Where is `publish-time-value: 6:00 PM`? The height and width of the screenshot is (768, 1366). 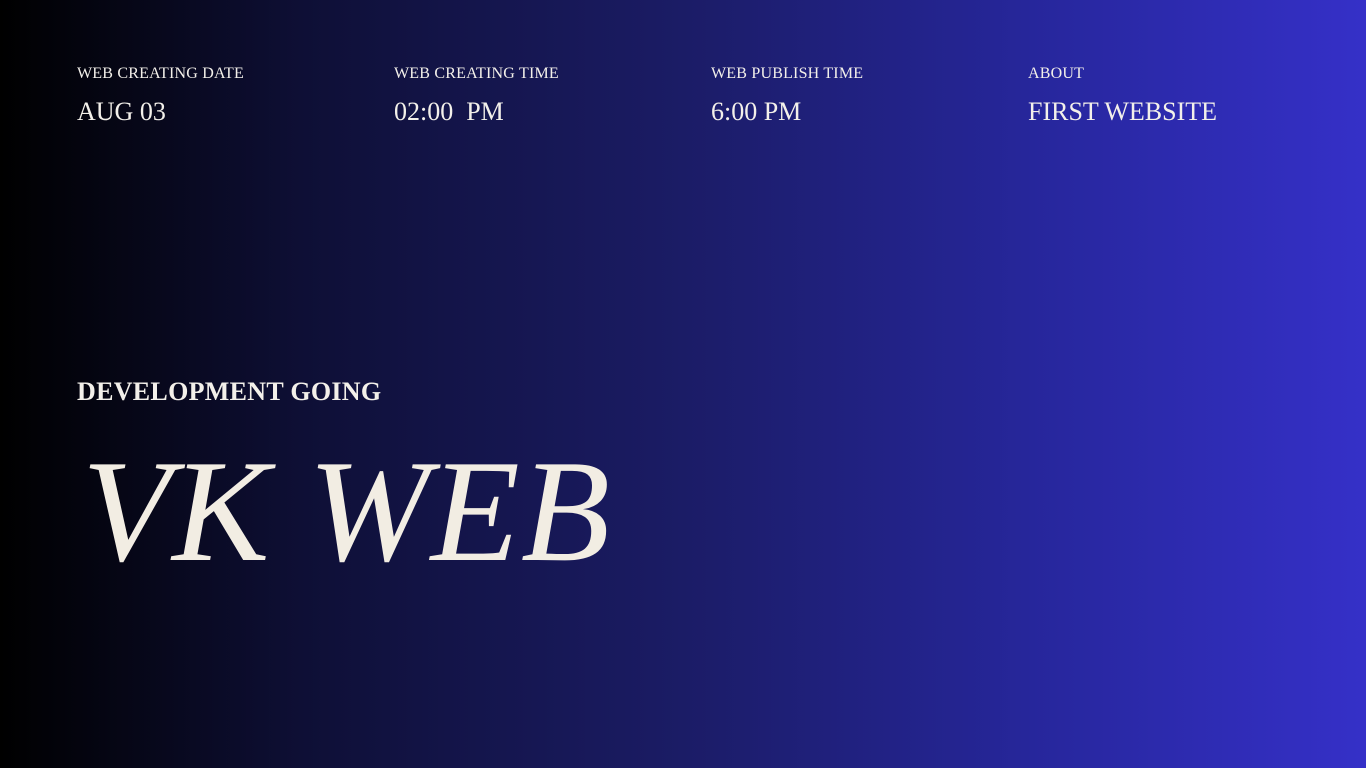 publish-time-value: 6:00 PM is located at coordinates (756, 111).